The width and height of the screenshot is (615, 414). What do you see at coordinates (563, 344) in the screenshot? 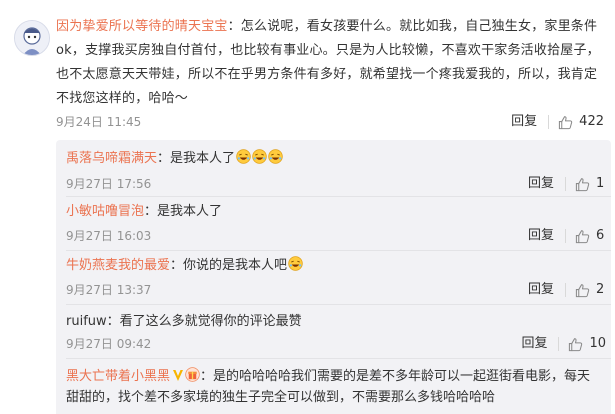
I see `reply-actions: 回复 10` at bounding box center [563, 344].